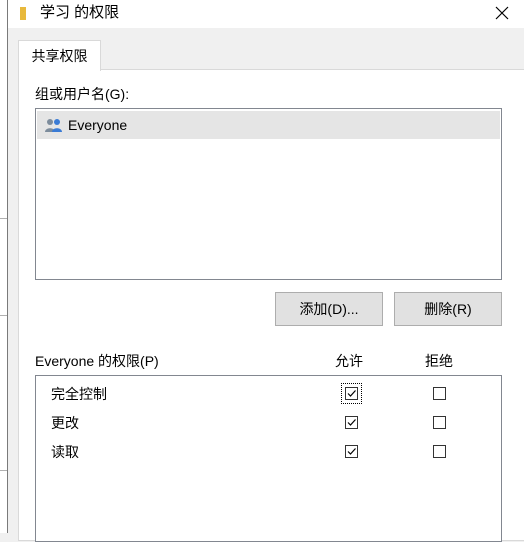 This screenshot has width=524, height=542. I want to click on permission-name: 更改, so click(65, 423).